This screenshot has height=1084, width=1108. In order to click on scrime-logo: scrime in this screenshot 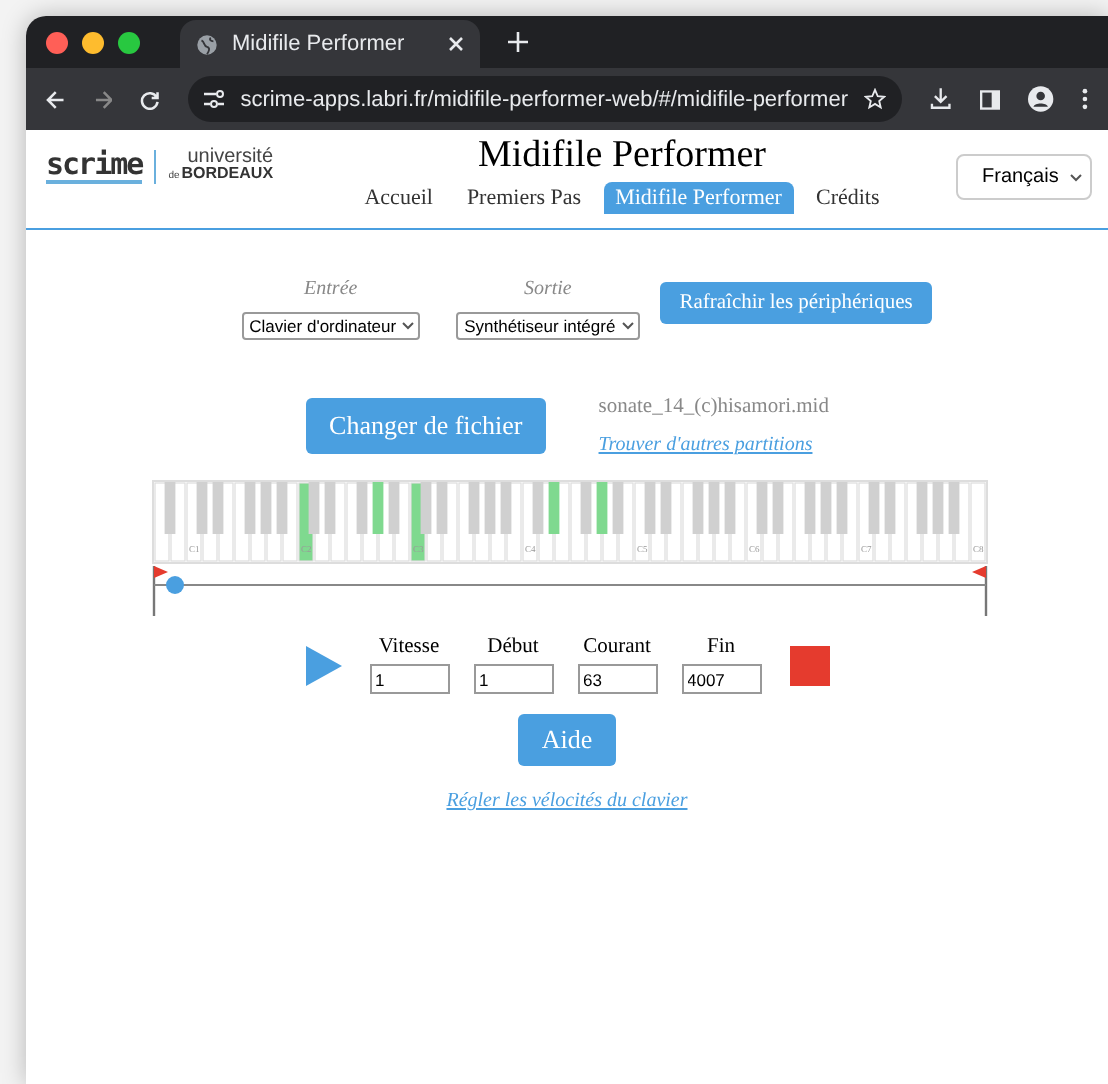, I will do `click(94, 167)`.